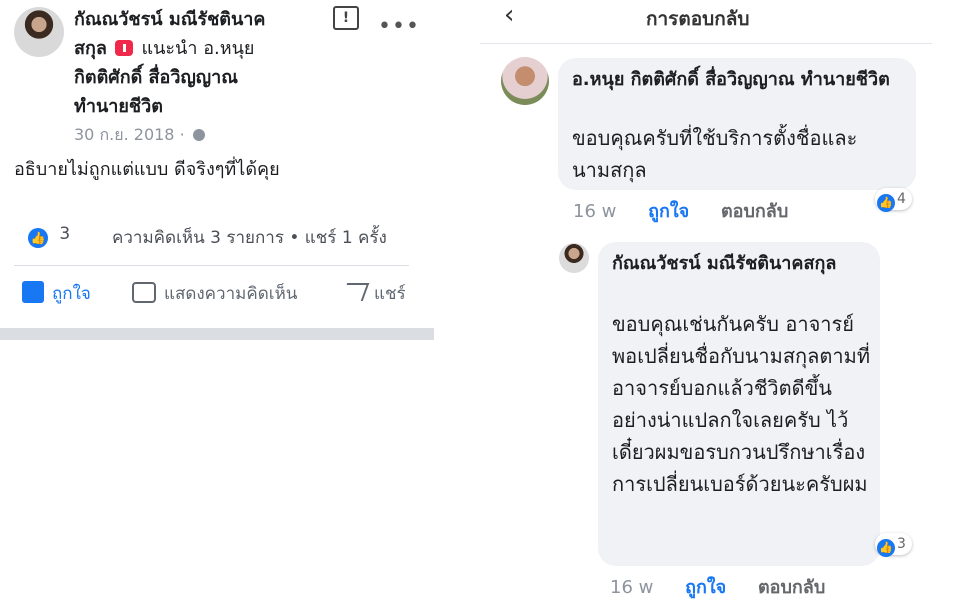 This screenshot has width=960, height=609. What do you see at coordinates (373, 293) in the screenshot?
I see `share-button: แชร์` at bounding box center [373, 293].